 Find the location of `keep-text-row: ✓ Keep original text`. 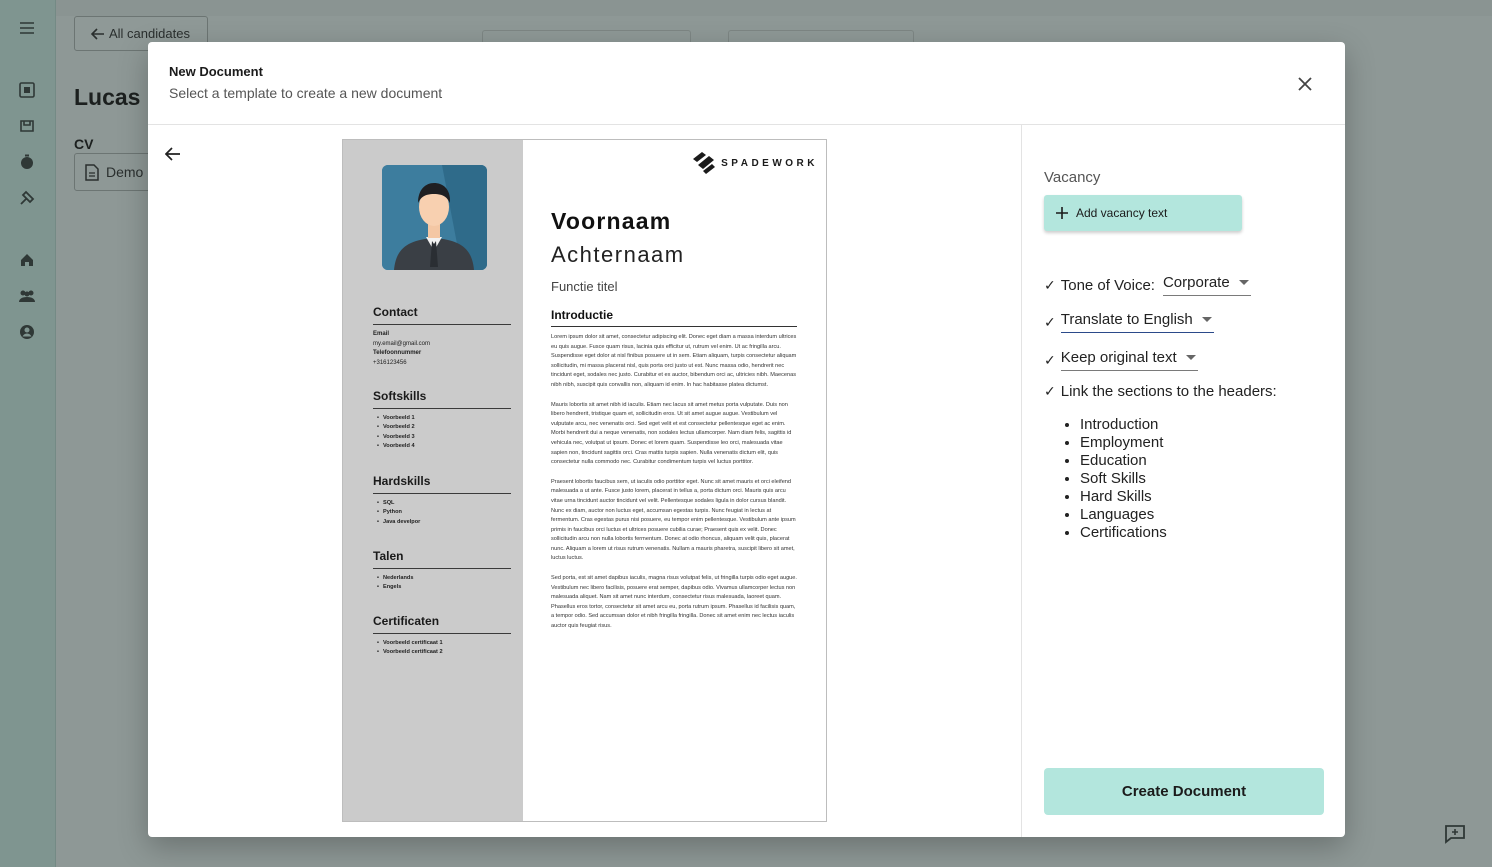

keep-text-row: ✓ Keep original text is located at coordinates (1121, 360).